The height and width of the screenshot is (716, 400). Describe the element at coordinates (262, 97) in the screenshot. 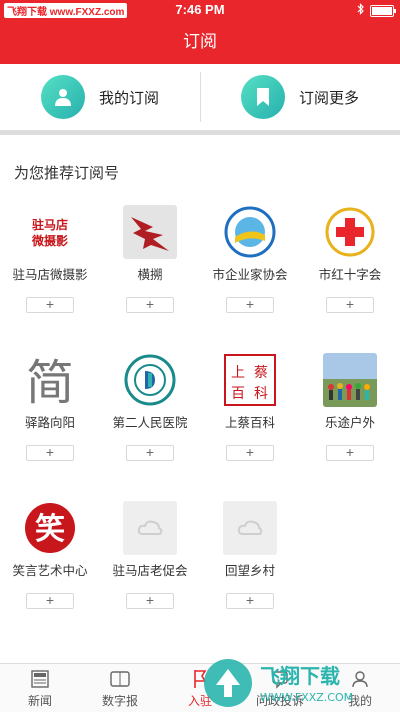

I see `bookmark-icon` at that location.